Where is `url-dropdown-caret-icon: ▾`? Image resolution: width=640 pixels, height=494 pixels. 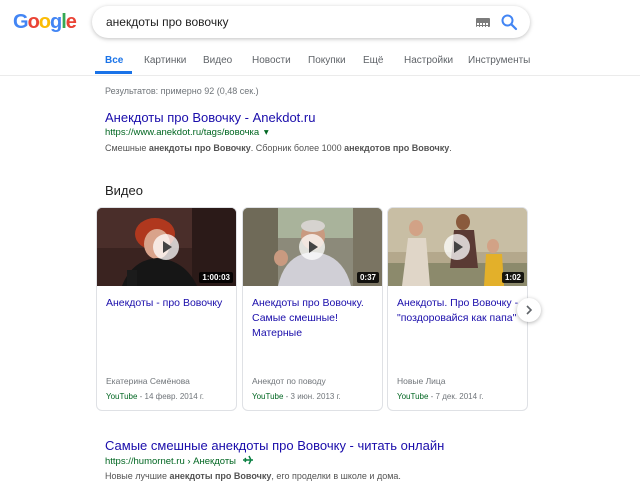 url-dropdown-caret-icon: ▾ is located at coordinates (266, 132).